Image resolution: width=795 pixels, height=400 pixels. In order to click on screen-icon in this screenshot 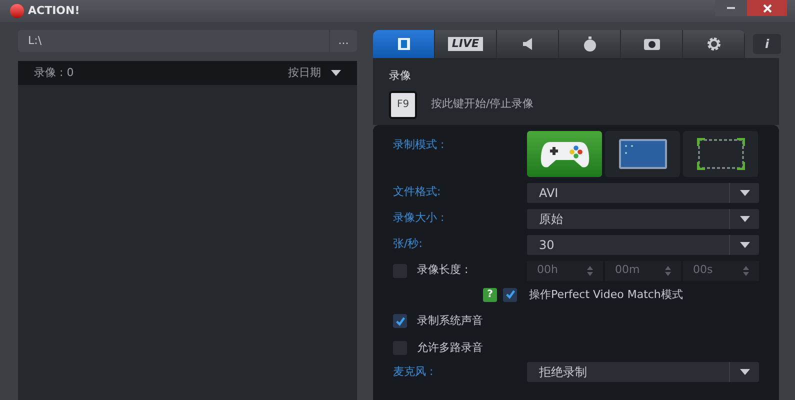, I will do `click(643, 154)`.